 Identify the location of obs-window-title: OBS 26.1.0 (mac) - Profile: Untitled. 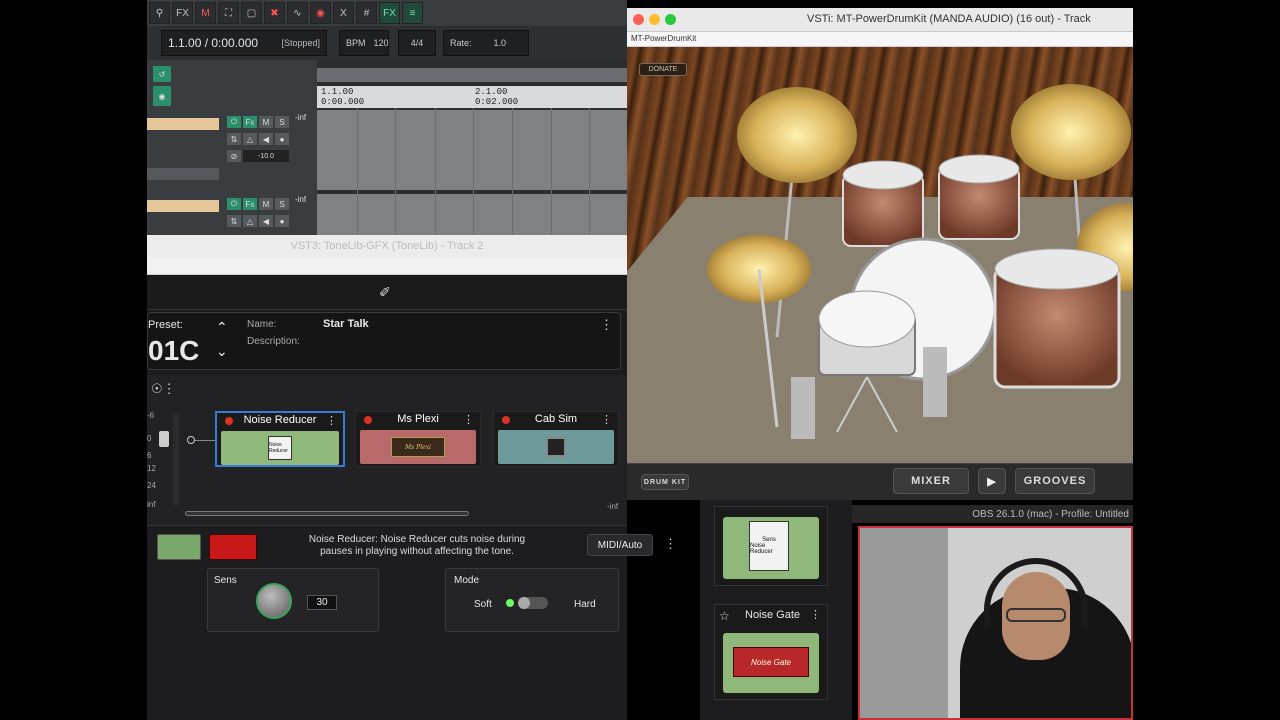
(992, 514).